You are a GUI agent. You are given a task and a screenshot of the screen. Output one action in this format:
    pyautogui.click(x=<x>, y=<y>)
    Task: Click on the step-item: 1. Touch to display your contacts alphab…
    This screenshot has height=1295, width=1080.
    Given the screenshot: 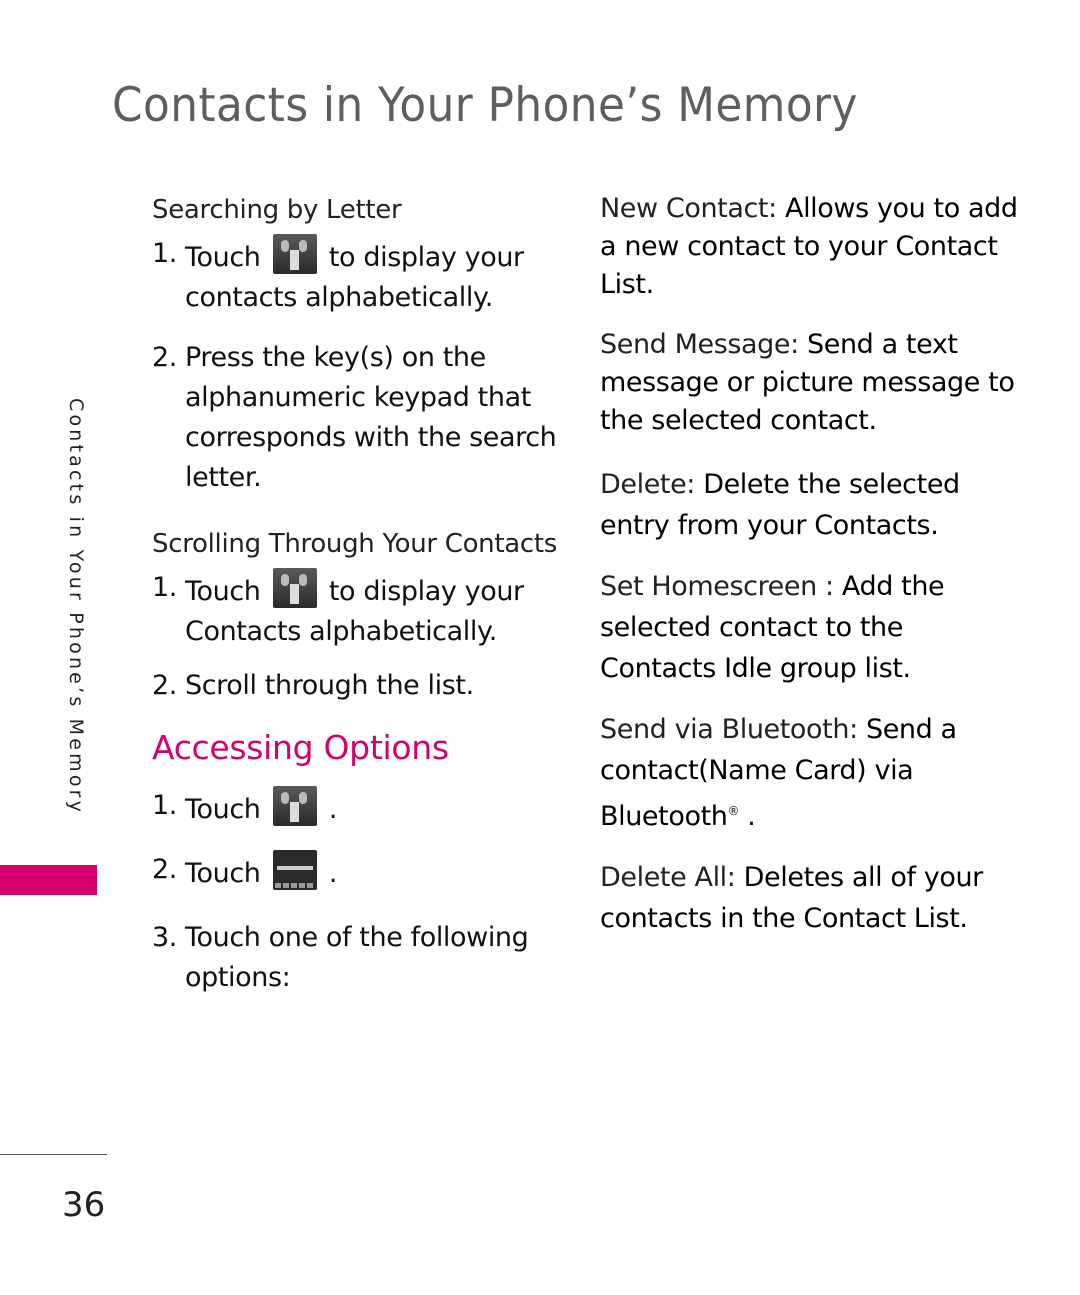 What is the action you would take?
    pyautogui.click(x=362, y=276)
    